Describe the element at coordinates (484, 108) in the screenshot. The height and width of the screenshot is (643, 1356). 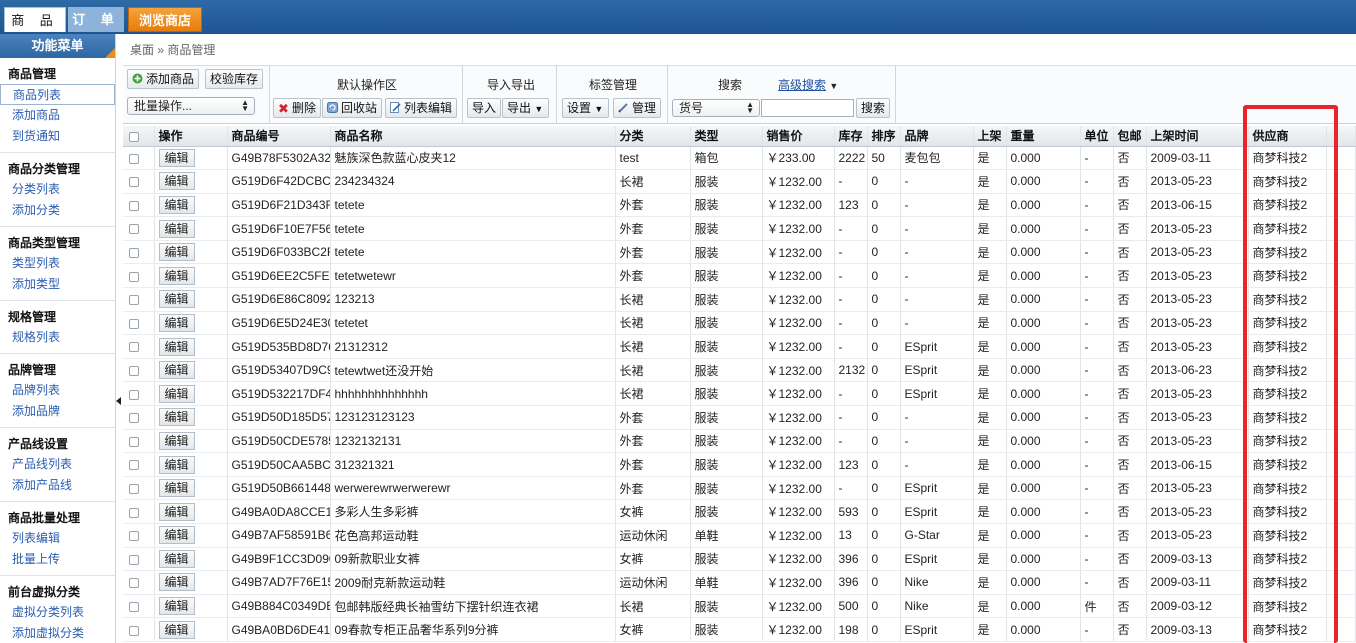
I see `import-button: 导入` at that location.